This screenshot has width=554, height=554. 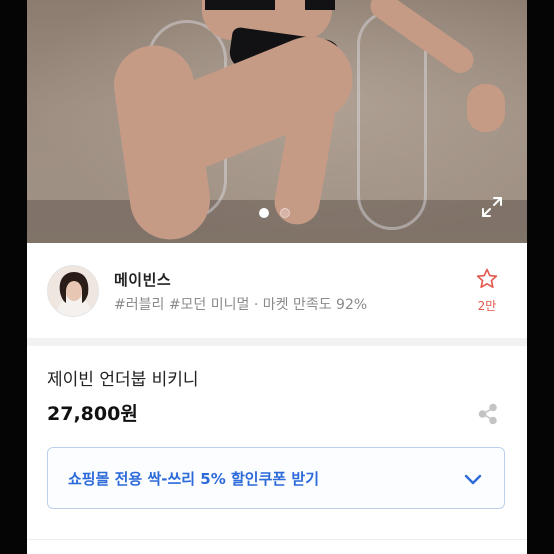 I want to click on favorite-button: 2만, so click(x=487, y=290).